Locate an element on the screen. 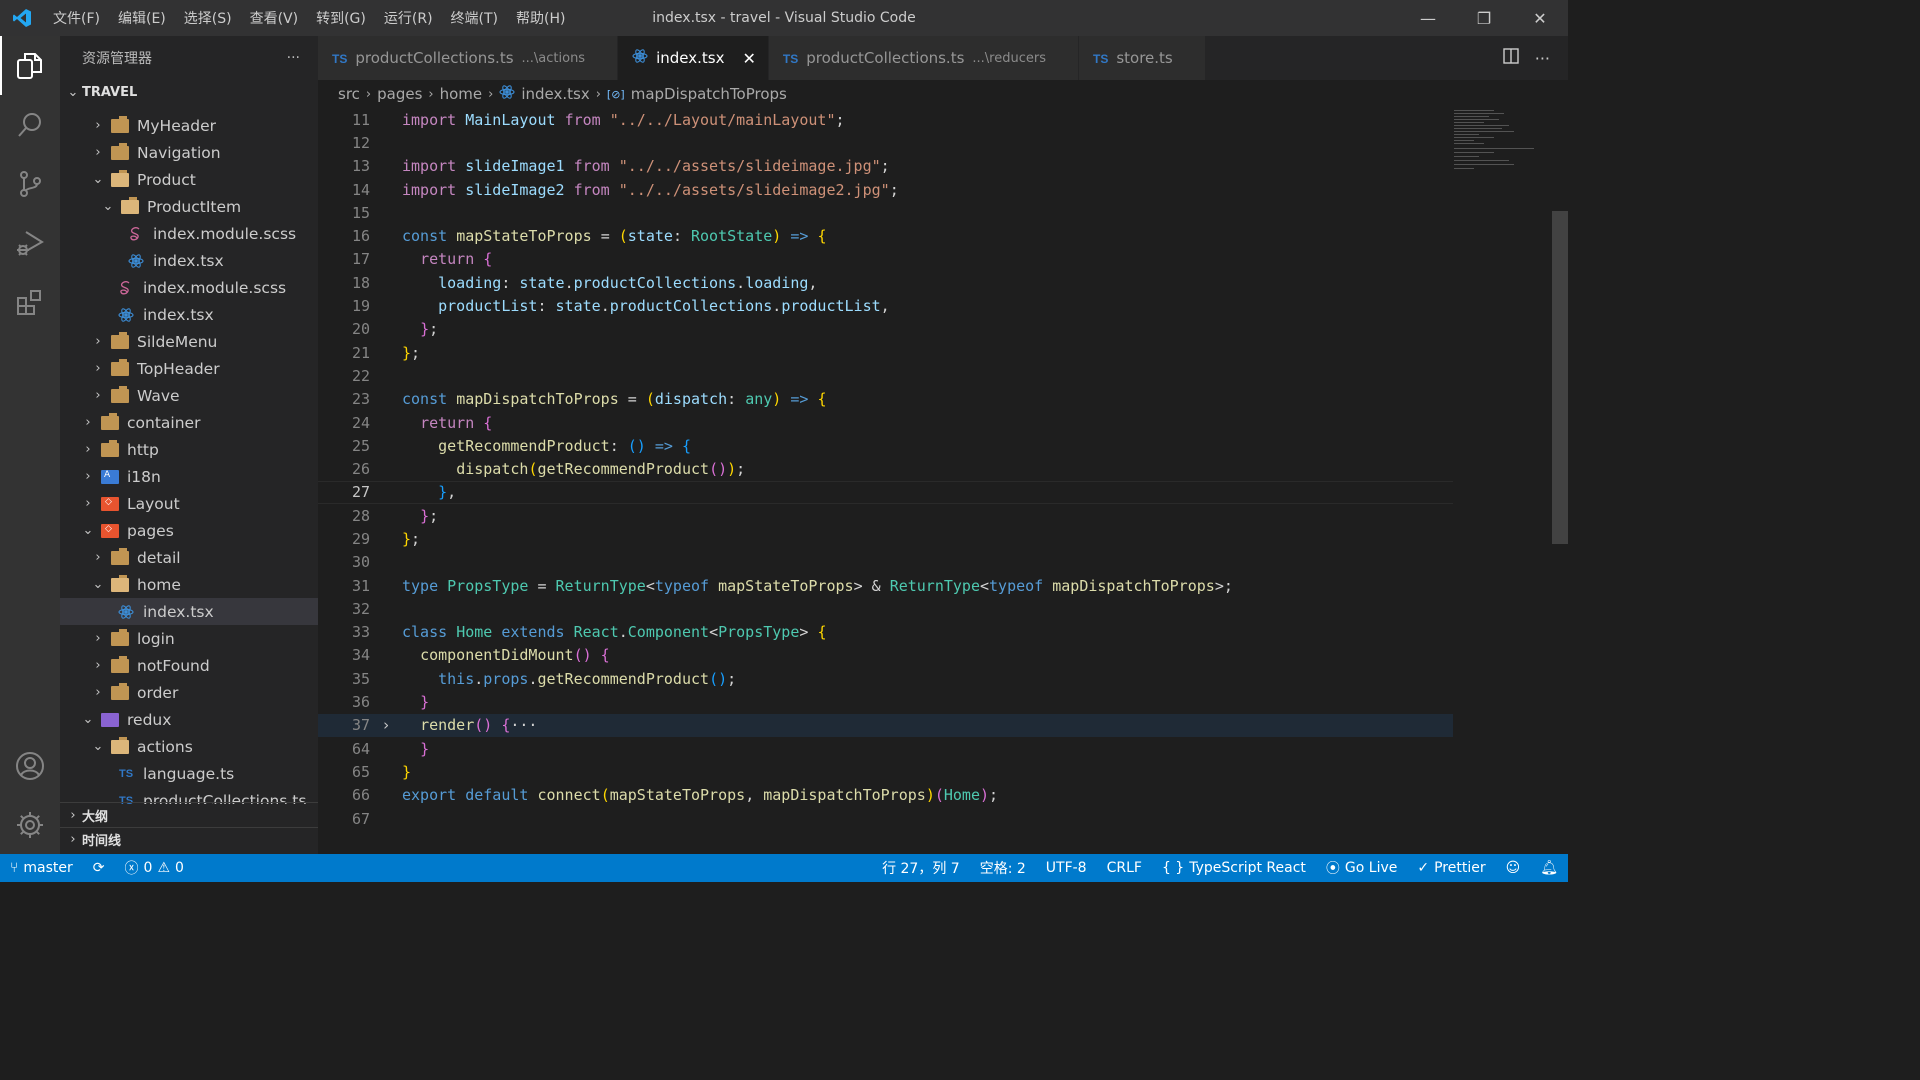 This screenshot has height=1080, width=1920. split-editor-icon is located at coordinates (1511, 58).